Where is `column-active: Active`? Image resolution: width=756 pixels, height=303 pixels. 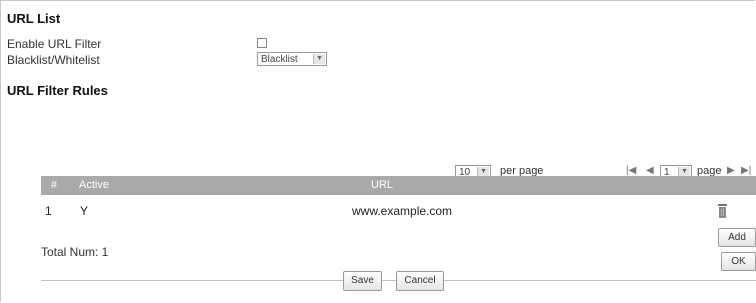 column-active: Active is located at coordinates (94, 185).